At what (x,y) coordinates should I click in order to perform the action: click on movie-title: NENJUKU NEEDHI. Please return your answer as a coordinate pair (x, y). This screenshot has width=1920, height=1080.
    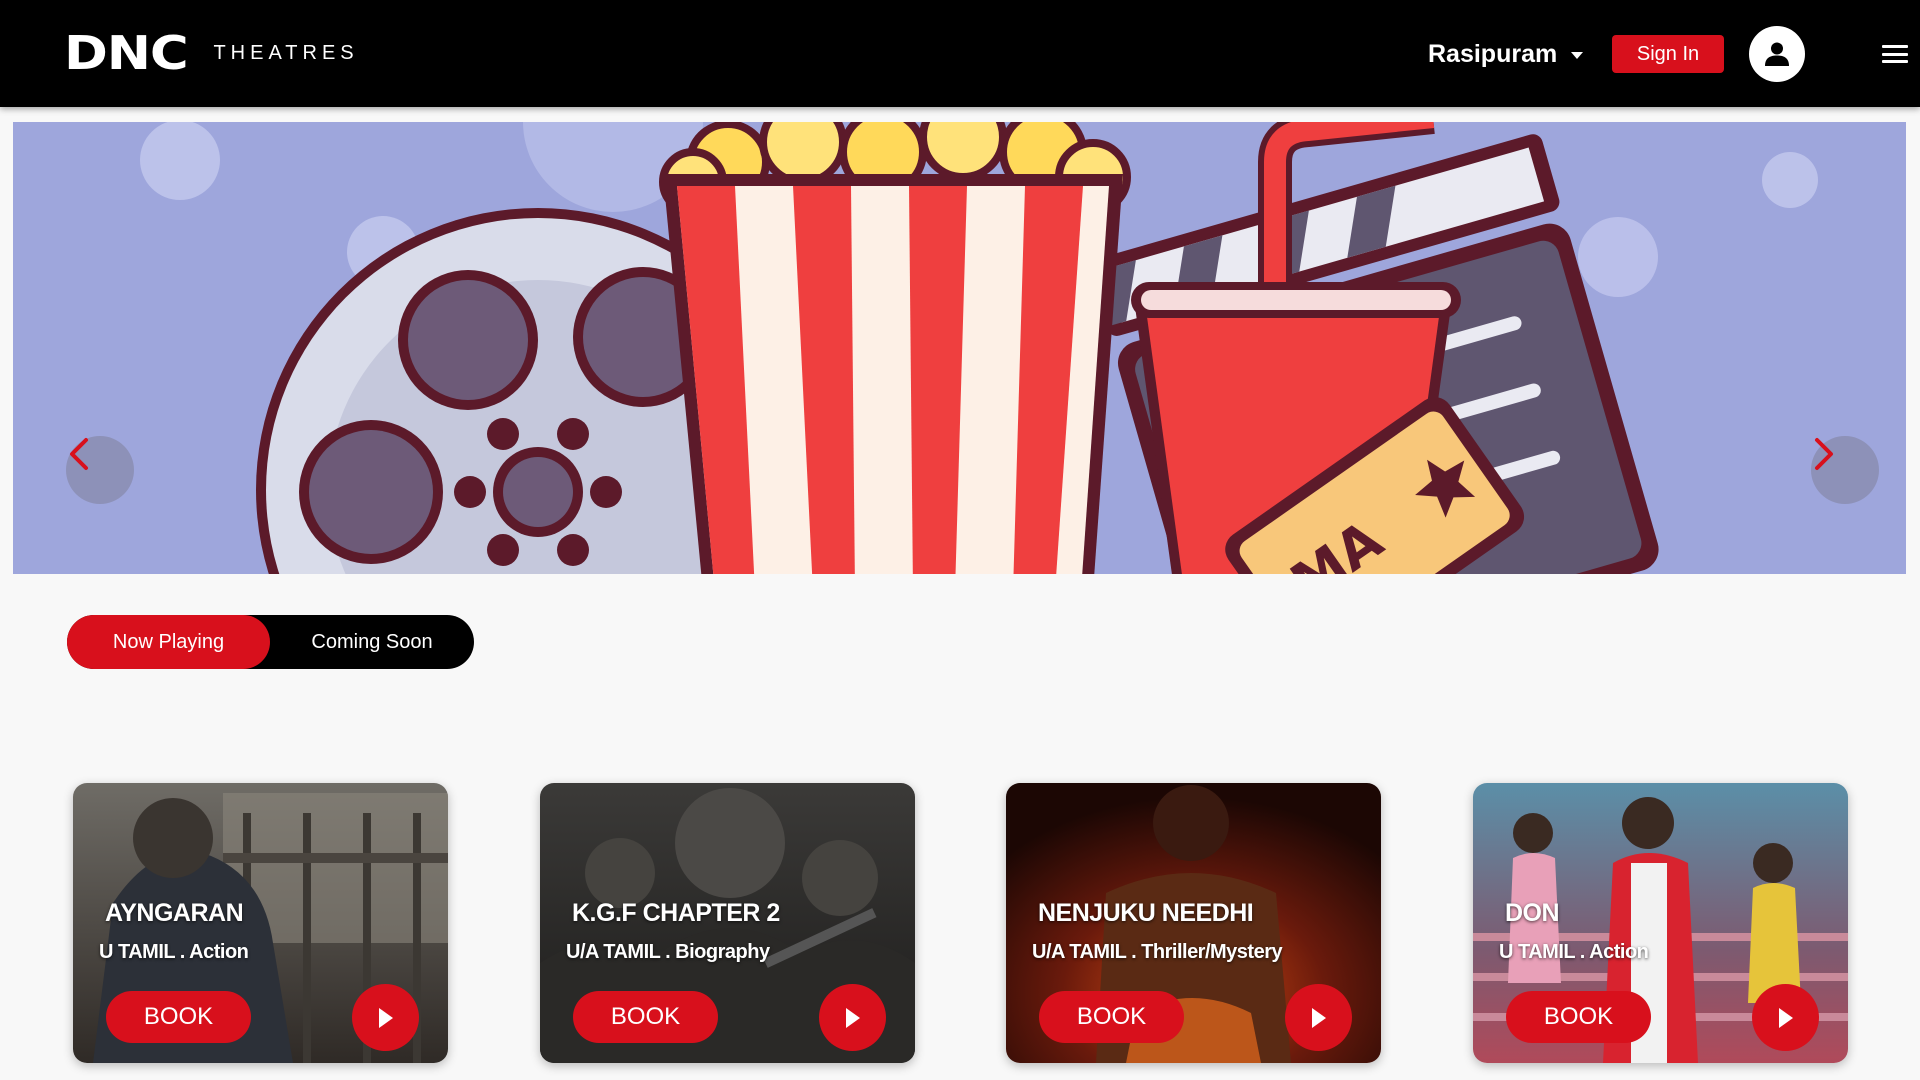
    Looking at the image, I should click on (1146, 913).